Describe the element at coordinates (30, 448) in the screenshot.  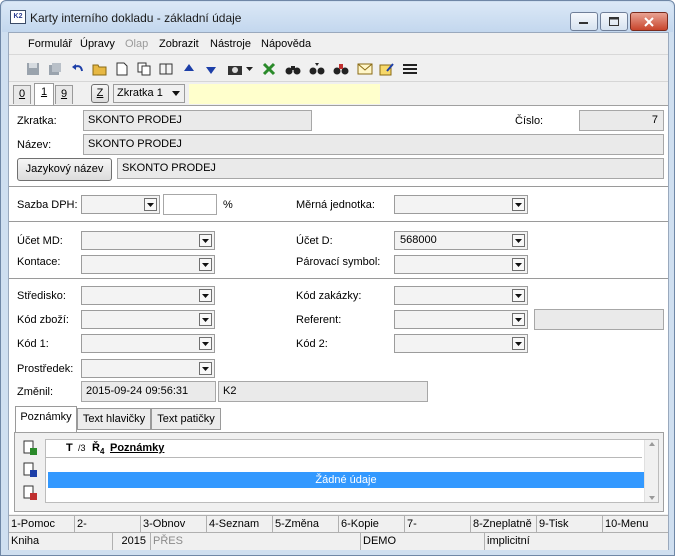
I see `add-note-icon` at that location.